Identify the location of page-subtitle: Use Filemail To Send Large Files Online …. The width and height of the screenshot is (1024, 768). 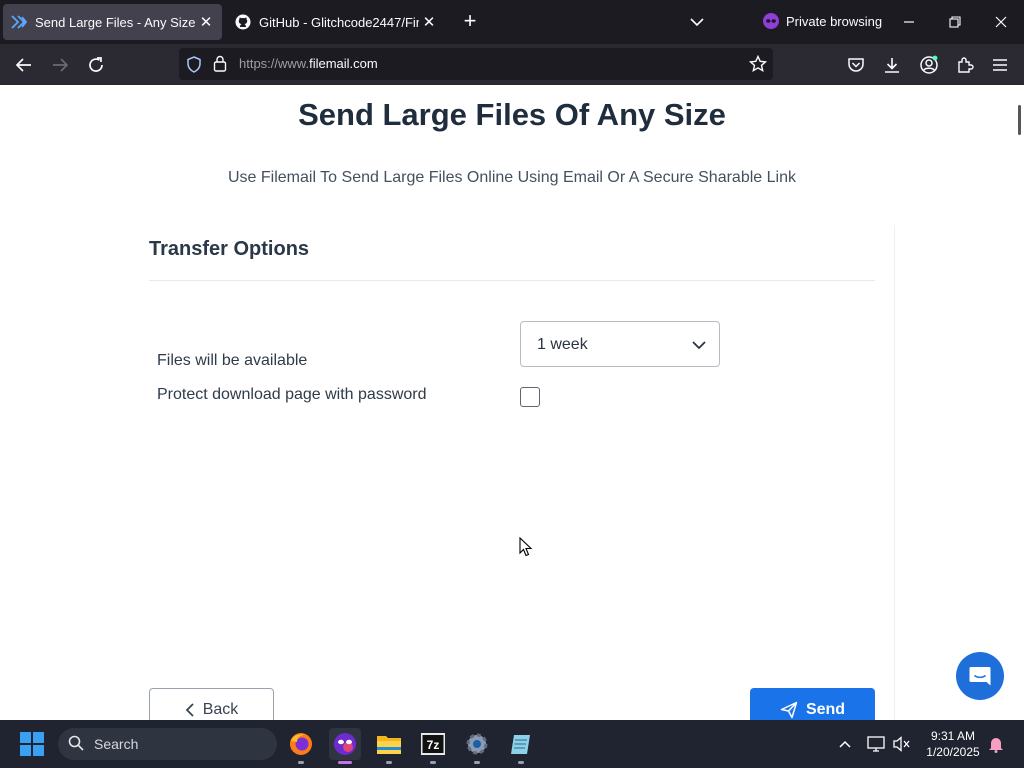
(512, 177).